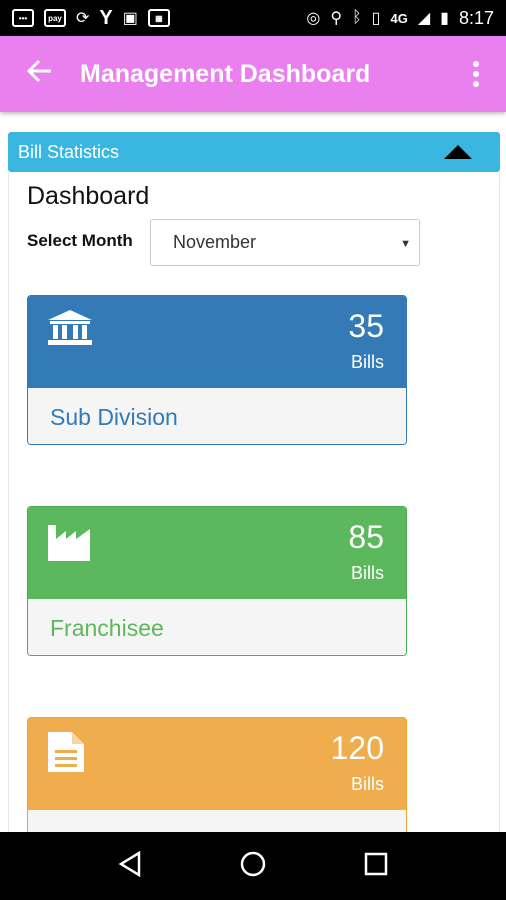 This screenshot has width=506, height=900. Describe the element at coordinates (40, 74) in the screenshot. I see `arrow-left-icon` at that location.